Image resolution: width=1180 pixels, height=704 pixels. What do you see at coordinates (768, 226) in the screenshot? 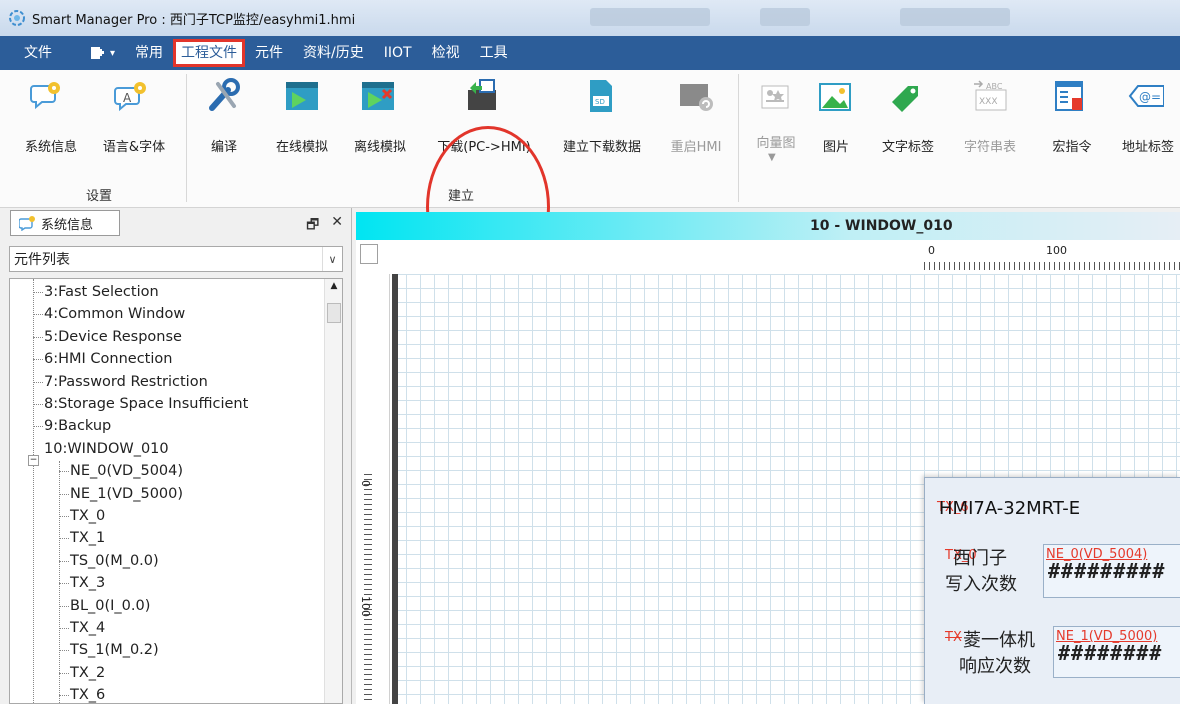
I see `window-title-bar: 10 - WINDOW_010` at bounding box center [768, 226].